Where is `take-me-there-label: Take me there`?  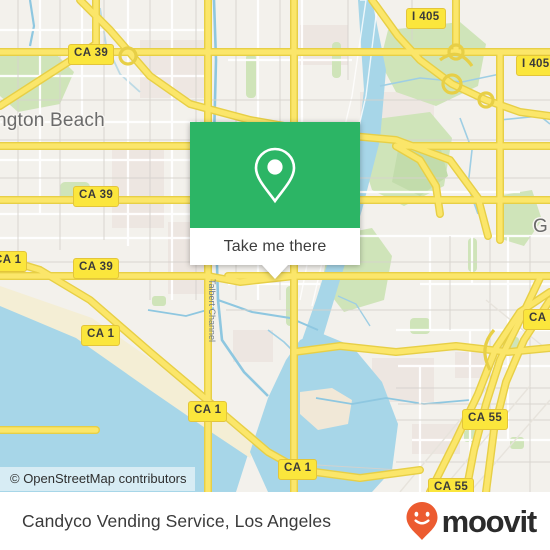
take-me-there-label: Take me there is located at coordinates (275, 246).